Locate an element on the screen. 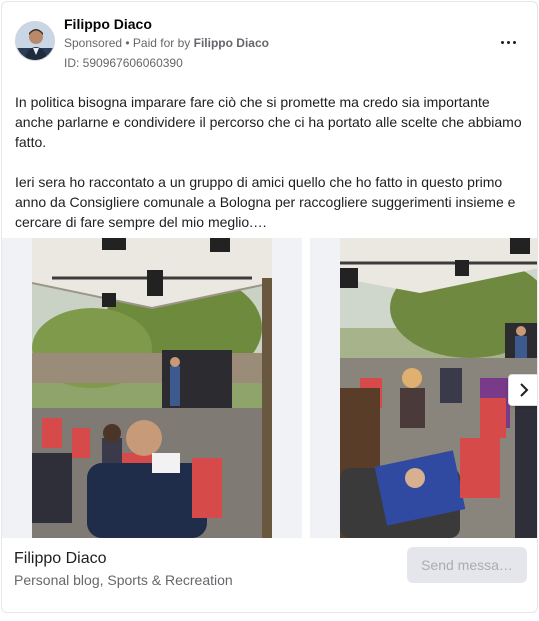 The image size is (539, 621). sponsored-label: Sponsored is located at coordinates (93, 43).